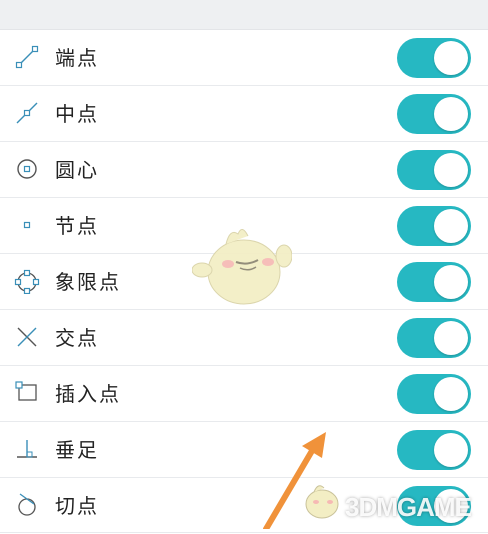  Describe the element at coordinates (27, 449) in the screenshot. I see `perpendicular-icon` at that location.